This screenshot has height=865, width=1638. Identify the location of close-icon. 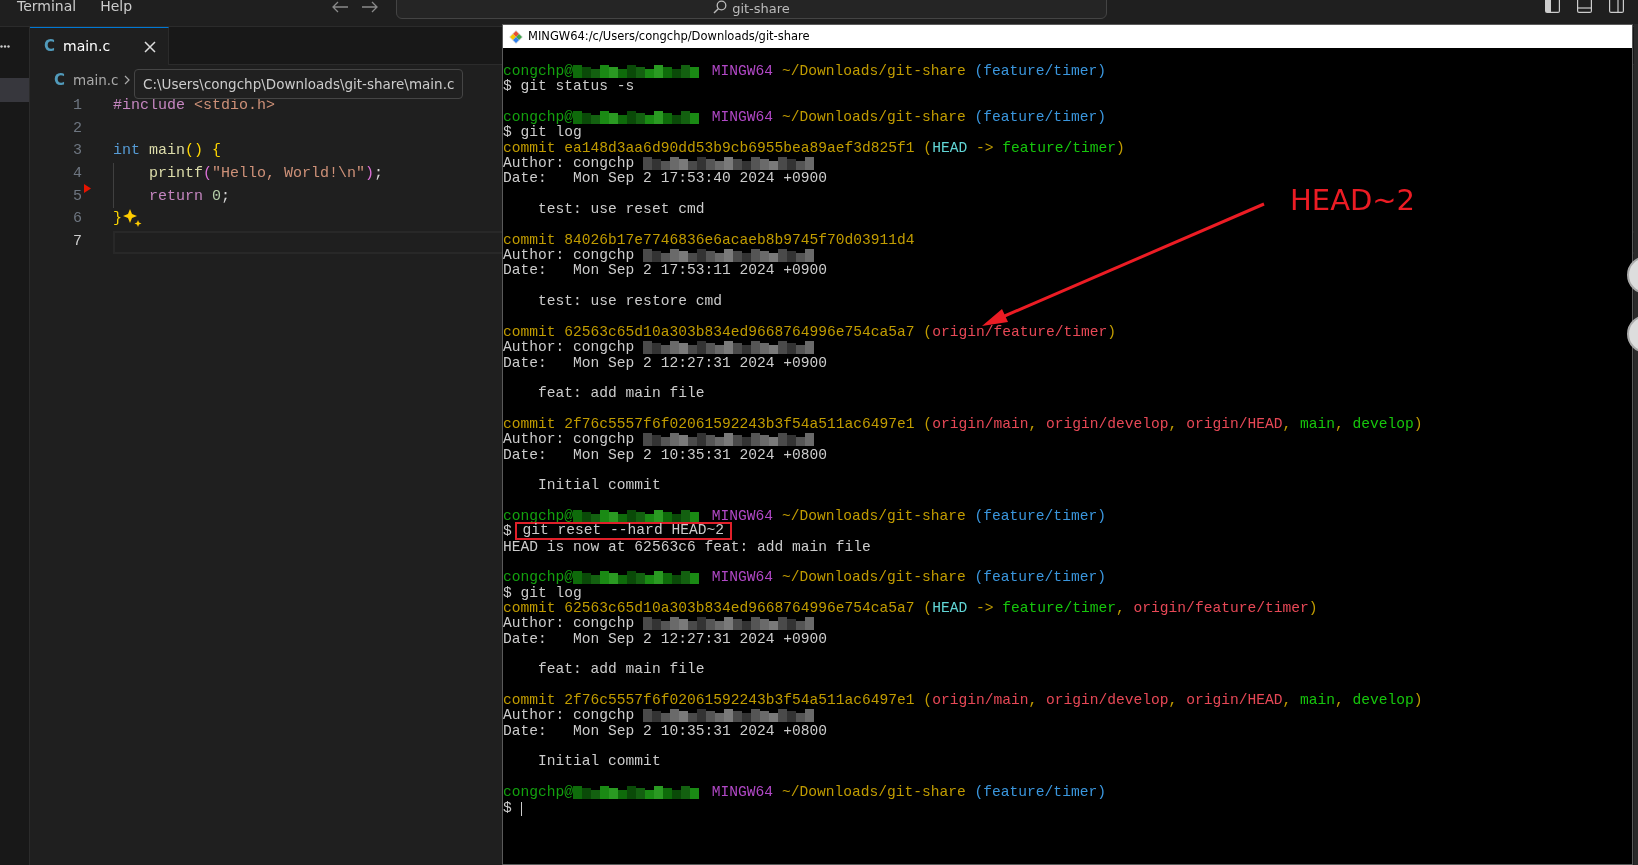
(150, 46).